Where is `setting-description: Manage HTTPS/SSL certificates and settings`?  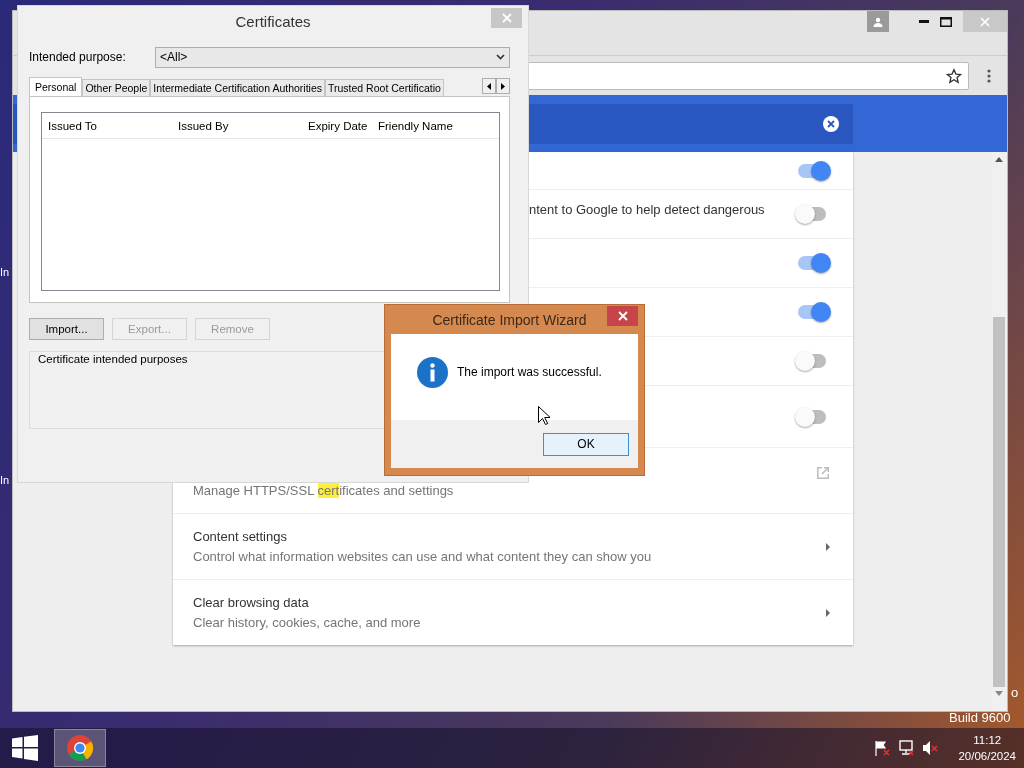 setting-description: Manage HTTPS/SSL certificates and settings is located at coordinates (323, 490).